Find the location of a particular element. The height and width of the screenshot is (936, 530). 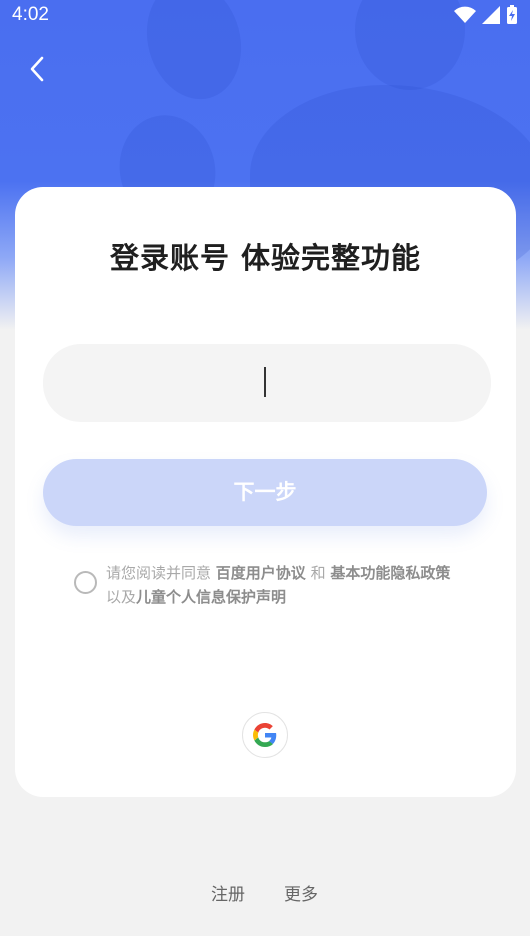

status-bar: 4:02 is located at coordinates (265, 15).